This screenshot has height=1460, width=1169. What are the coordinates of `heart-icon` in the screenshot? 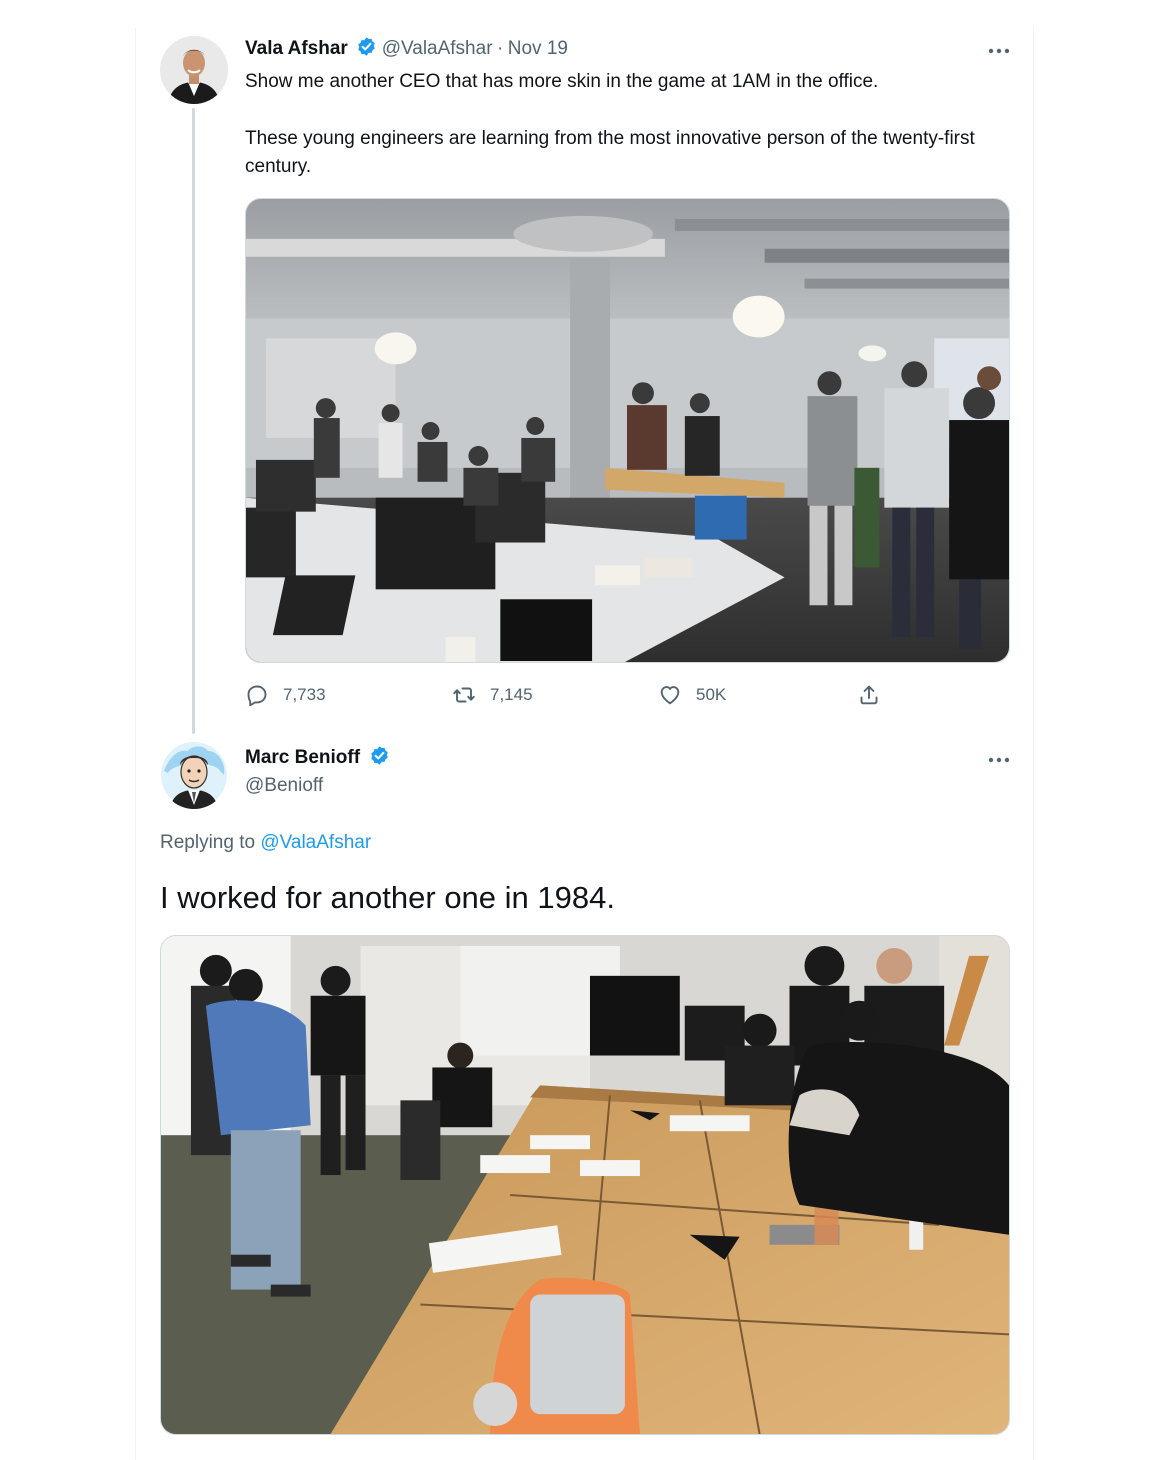 It's located at (670, 695).